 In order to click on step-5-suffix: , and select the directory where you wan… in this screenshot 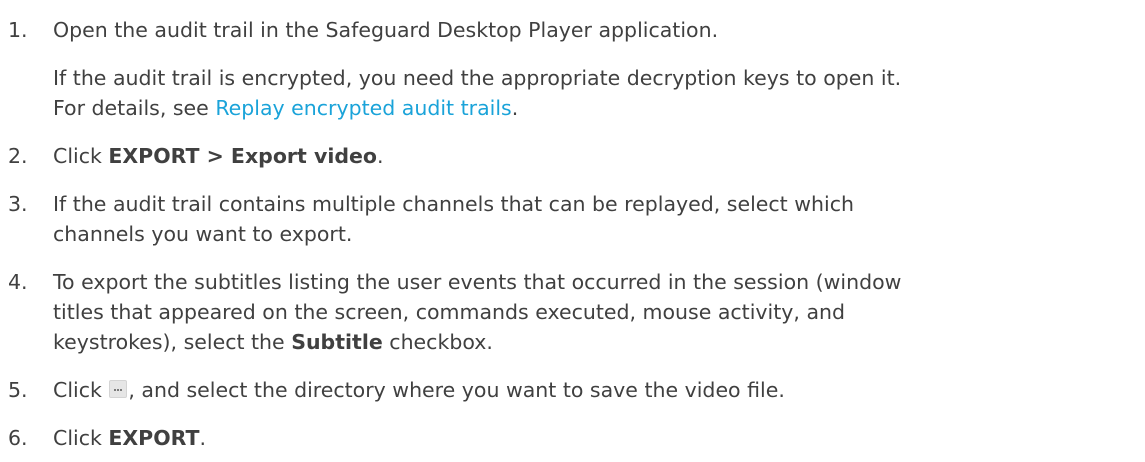, I will do `click(456, 390)`.